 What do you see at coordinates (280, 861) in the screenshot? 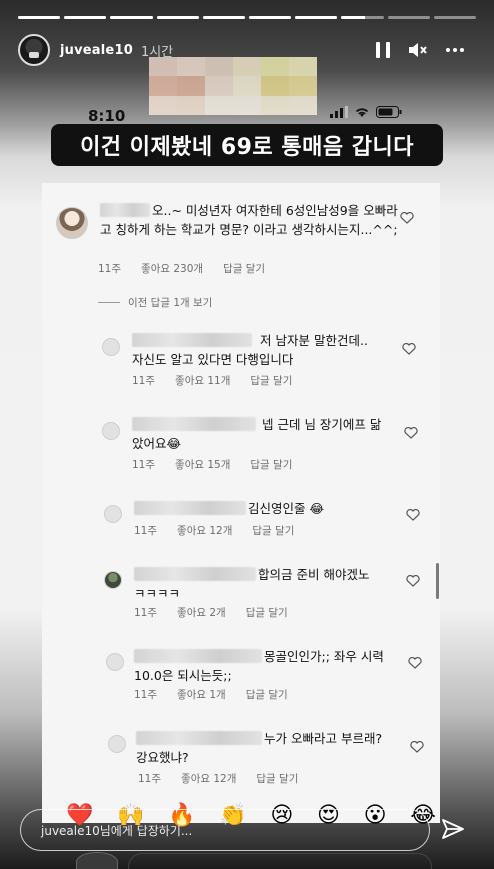
I see `next-story-preview` at bounding box center [280, 861].